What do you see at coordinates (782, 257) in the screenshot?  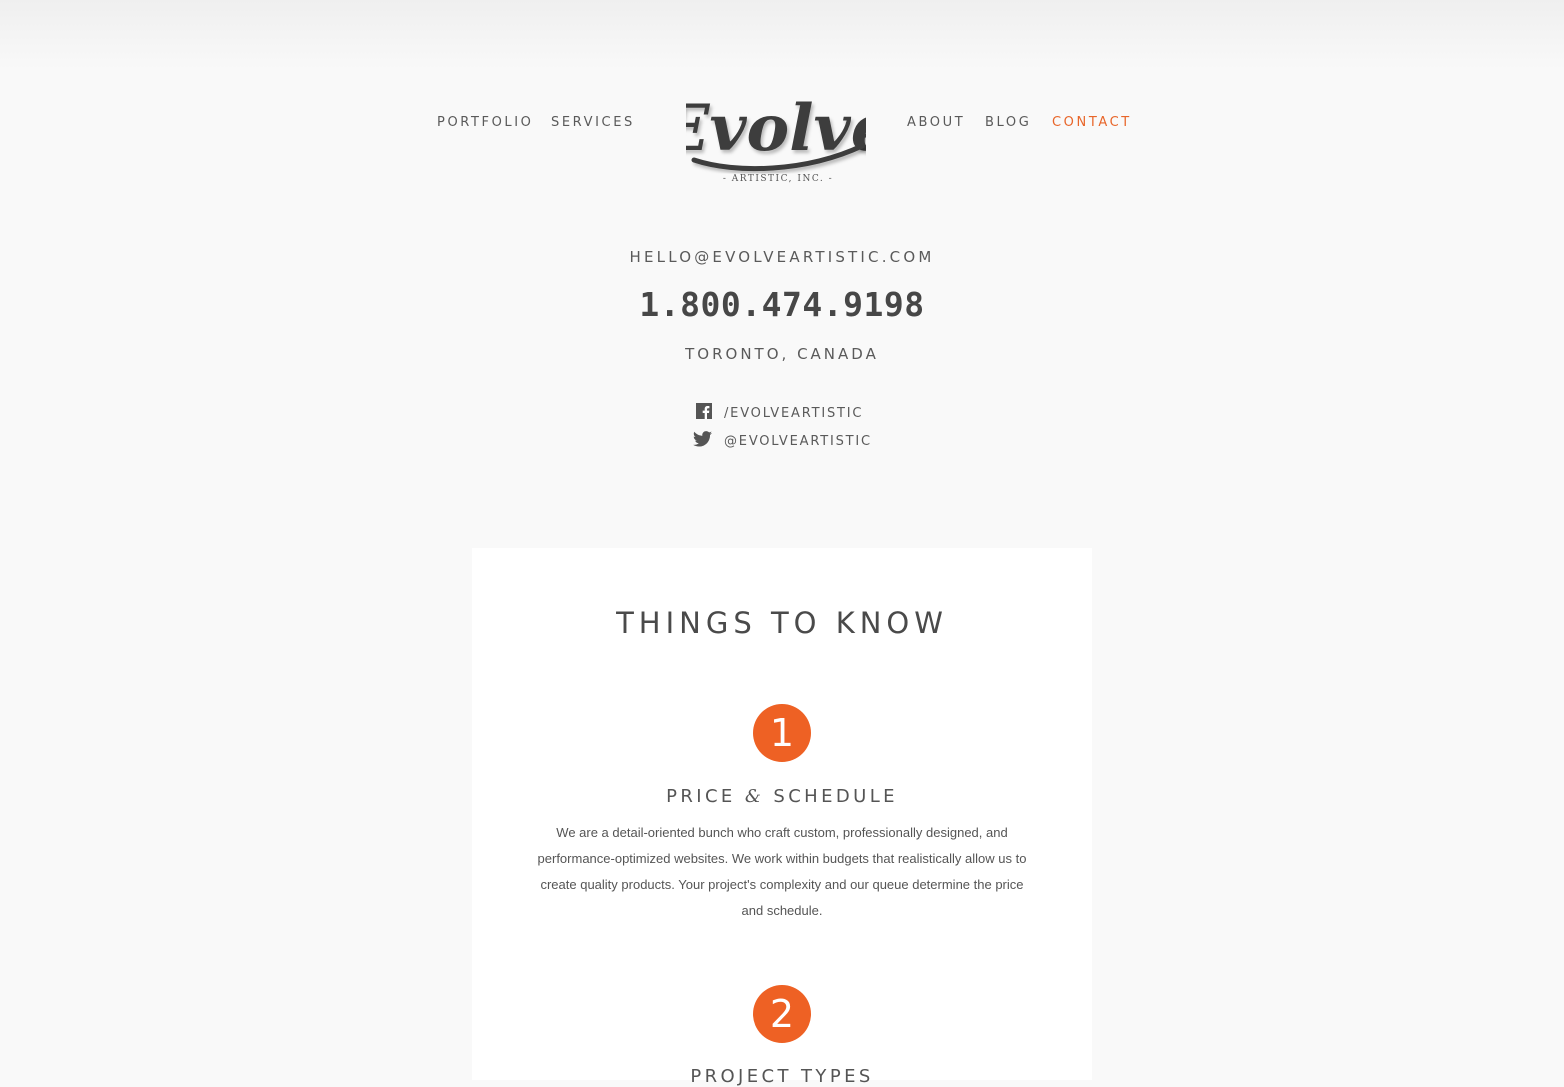 I see `contact-email: HELLO@EVOLVEARTISTIC.COM` at bounding box center [782, 257].